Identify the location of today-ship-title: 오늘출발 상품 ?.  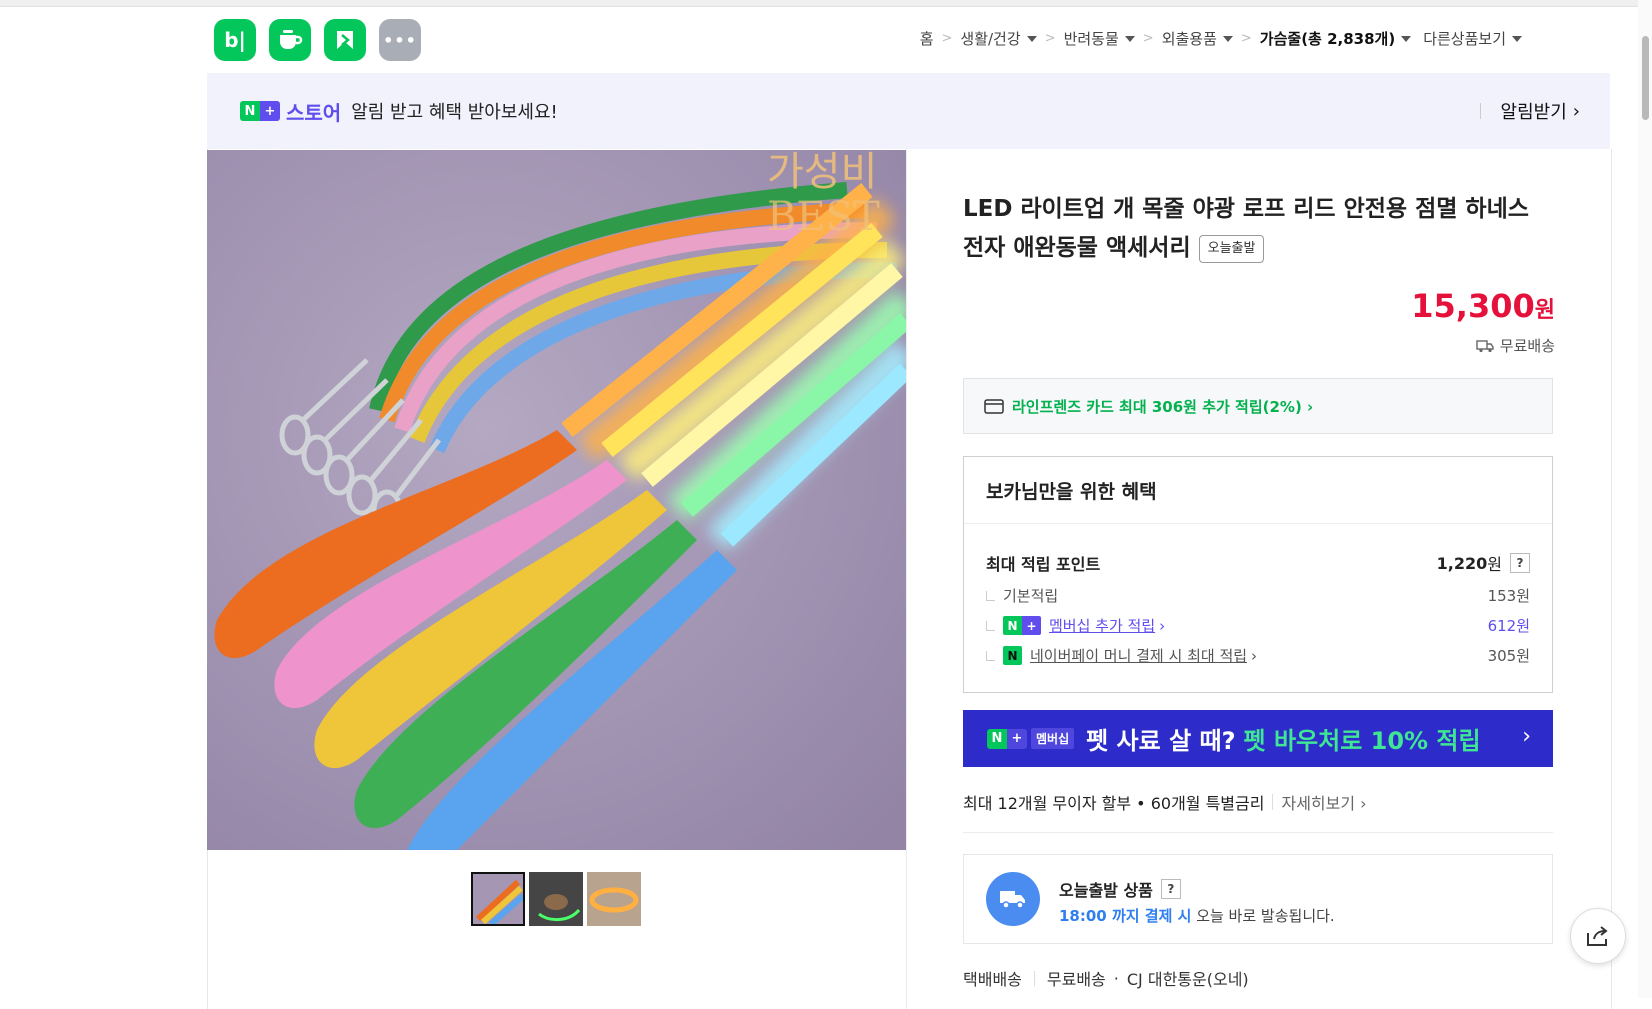
(1120, 889).